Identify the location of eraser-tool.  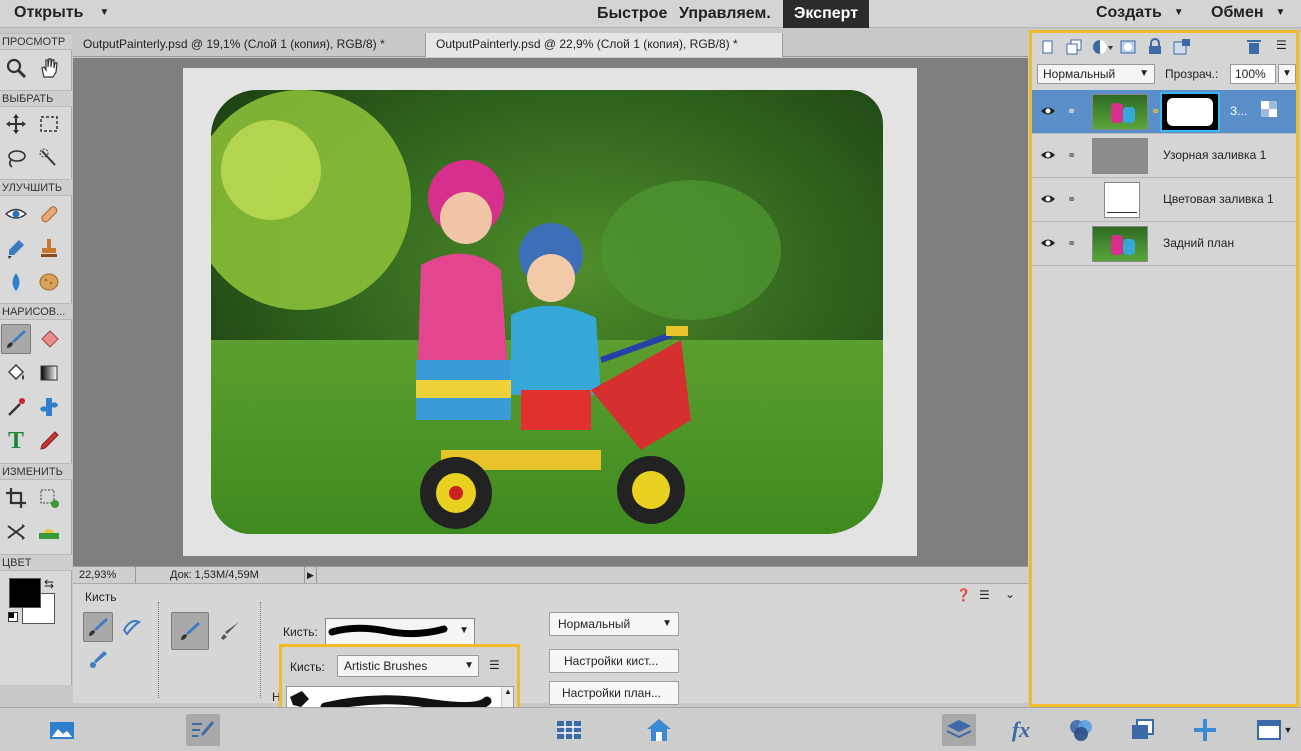
(49, 339).